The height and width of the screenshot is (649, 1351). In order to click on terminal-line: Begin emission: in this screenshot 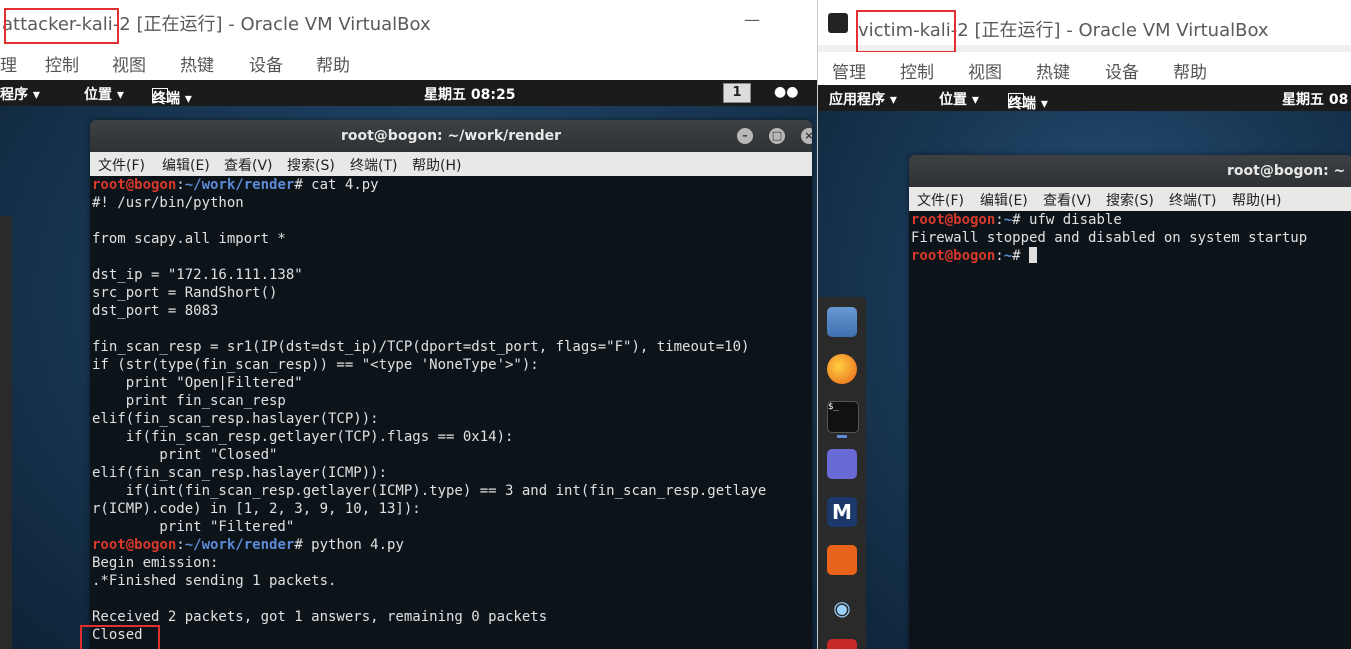, I will do `click(429, 563)`.